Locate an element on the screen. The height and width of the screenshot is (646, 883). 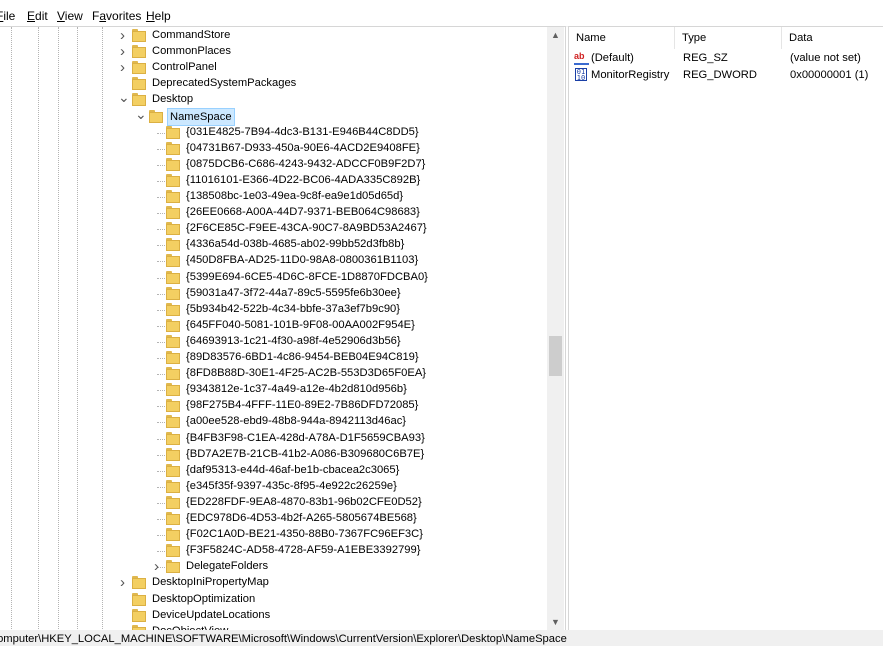
tree-item: {9343812e-1c37-4a49-a12e-4b2d810d956b} is located at coordinates (348, 390).